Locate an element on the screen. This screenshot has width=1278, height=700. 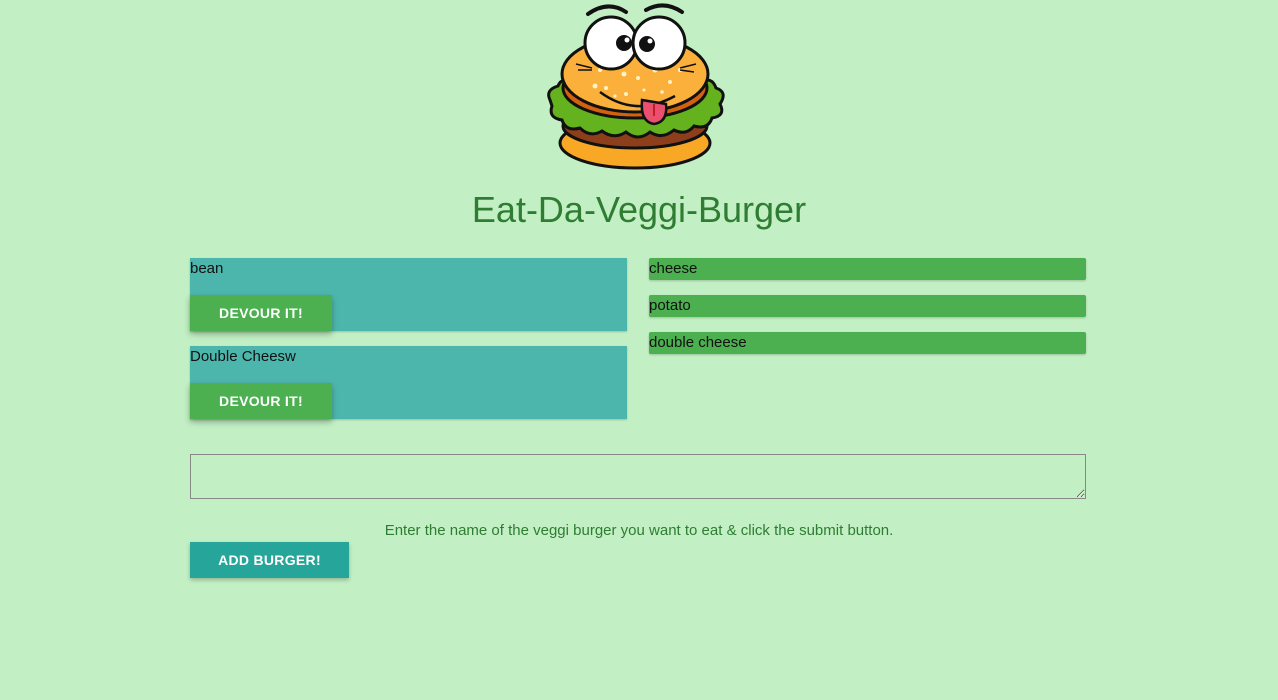
devoured-burger-item: cheese is located at coordinates (867, 269).